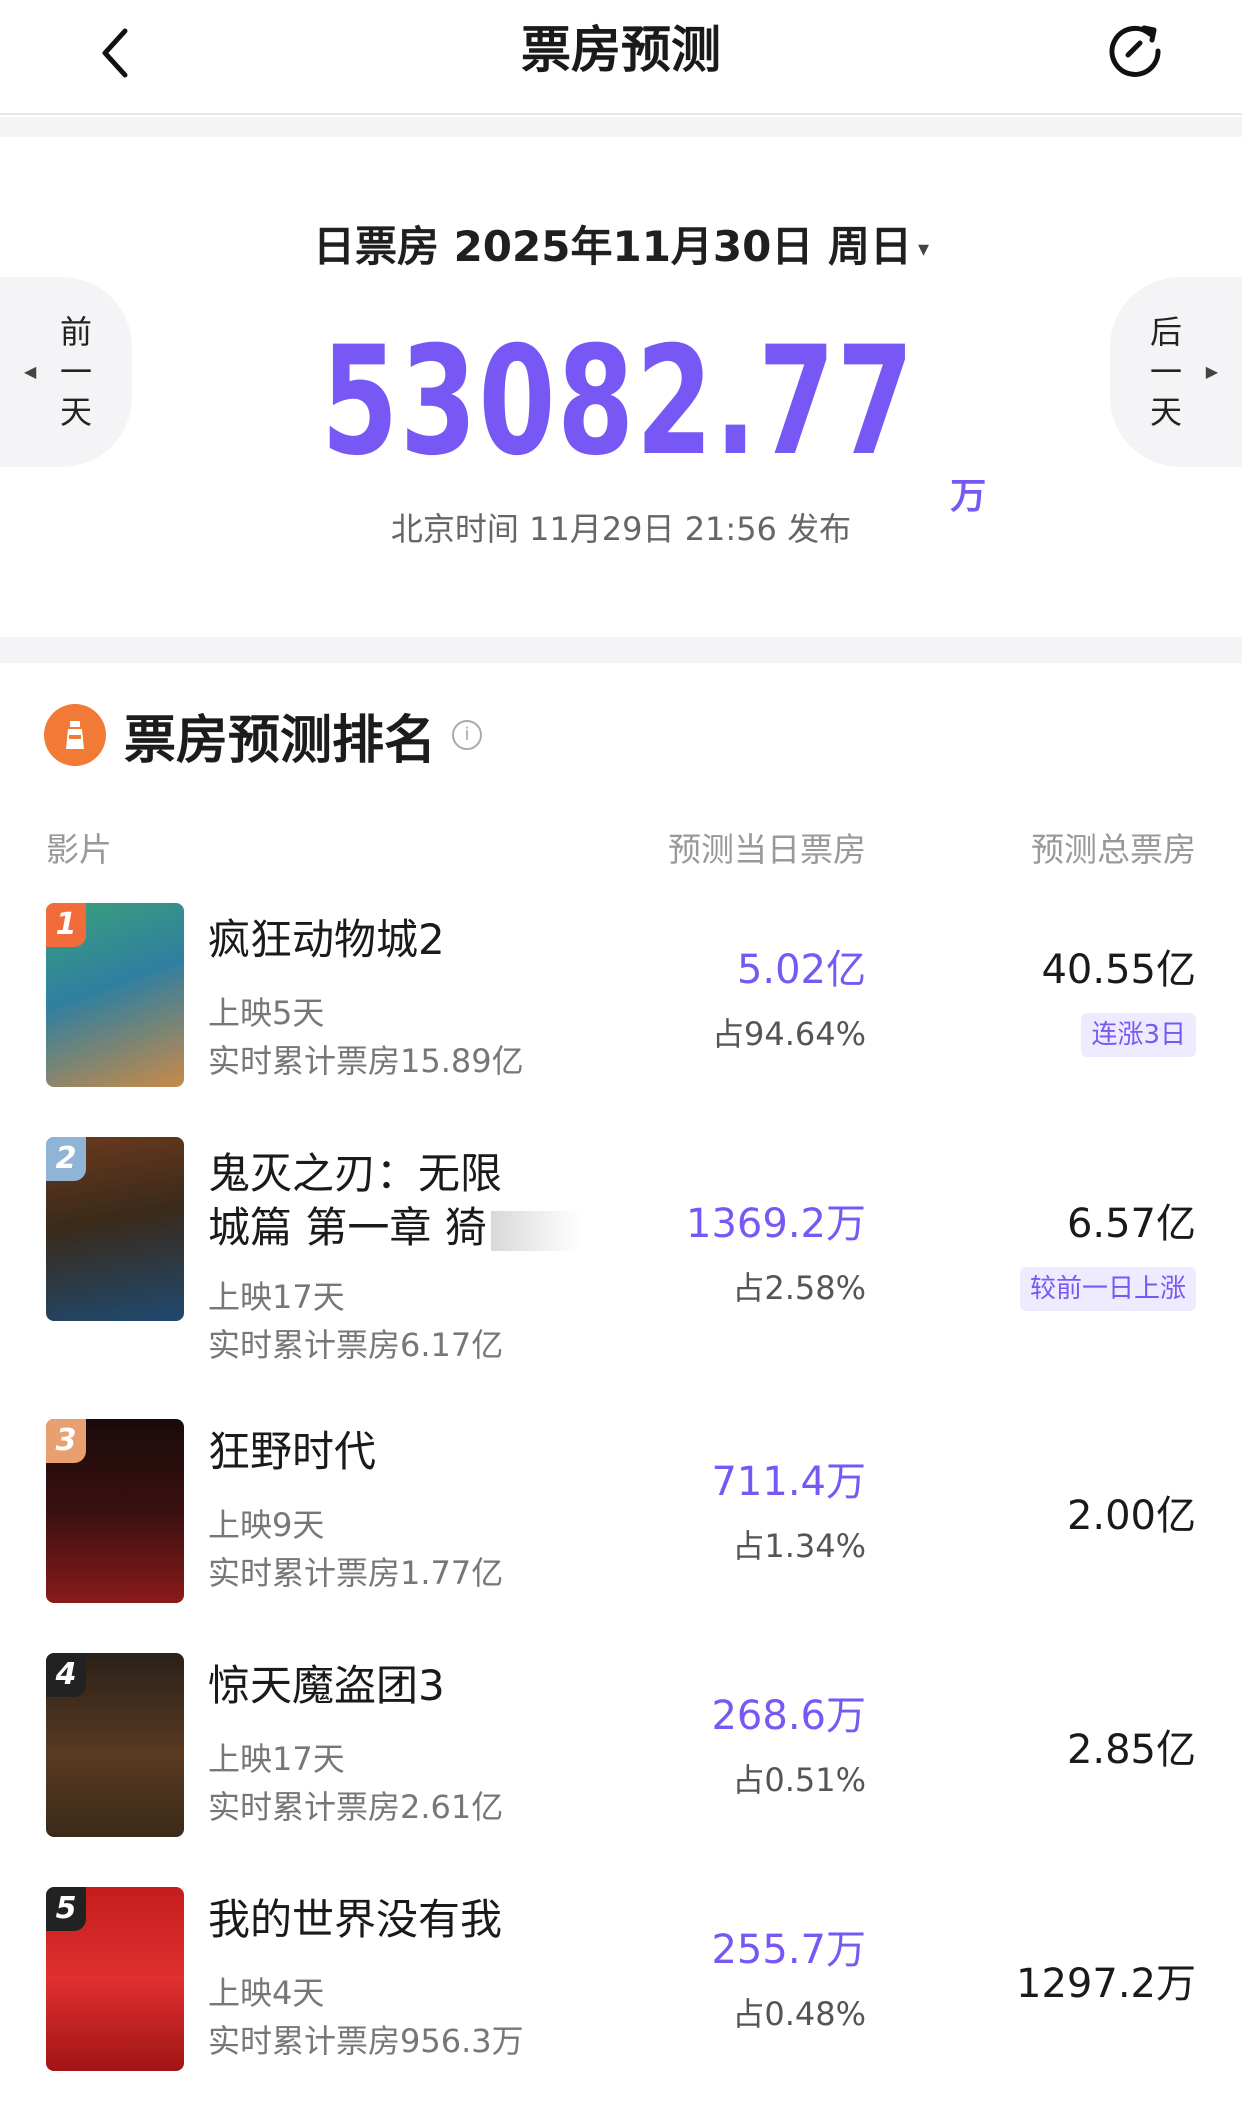 This screenshot has height=2111, width=1242. What do you see at coordinates (266, 1525) in the screenshot?
I see `release-days: 上映9天` at bounding box center [266, 1525].